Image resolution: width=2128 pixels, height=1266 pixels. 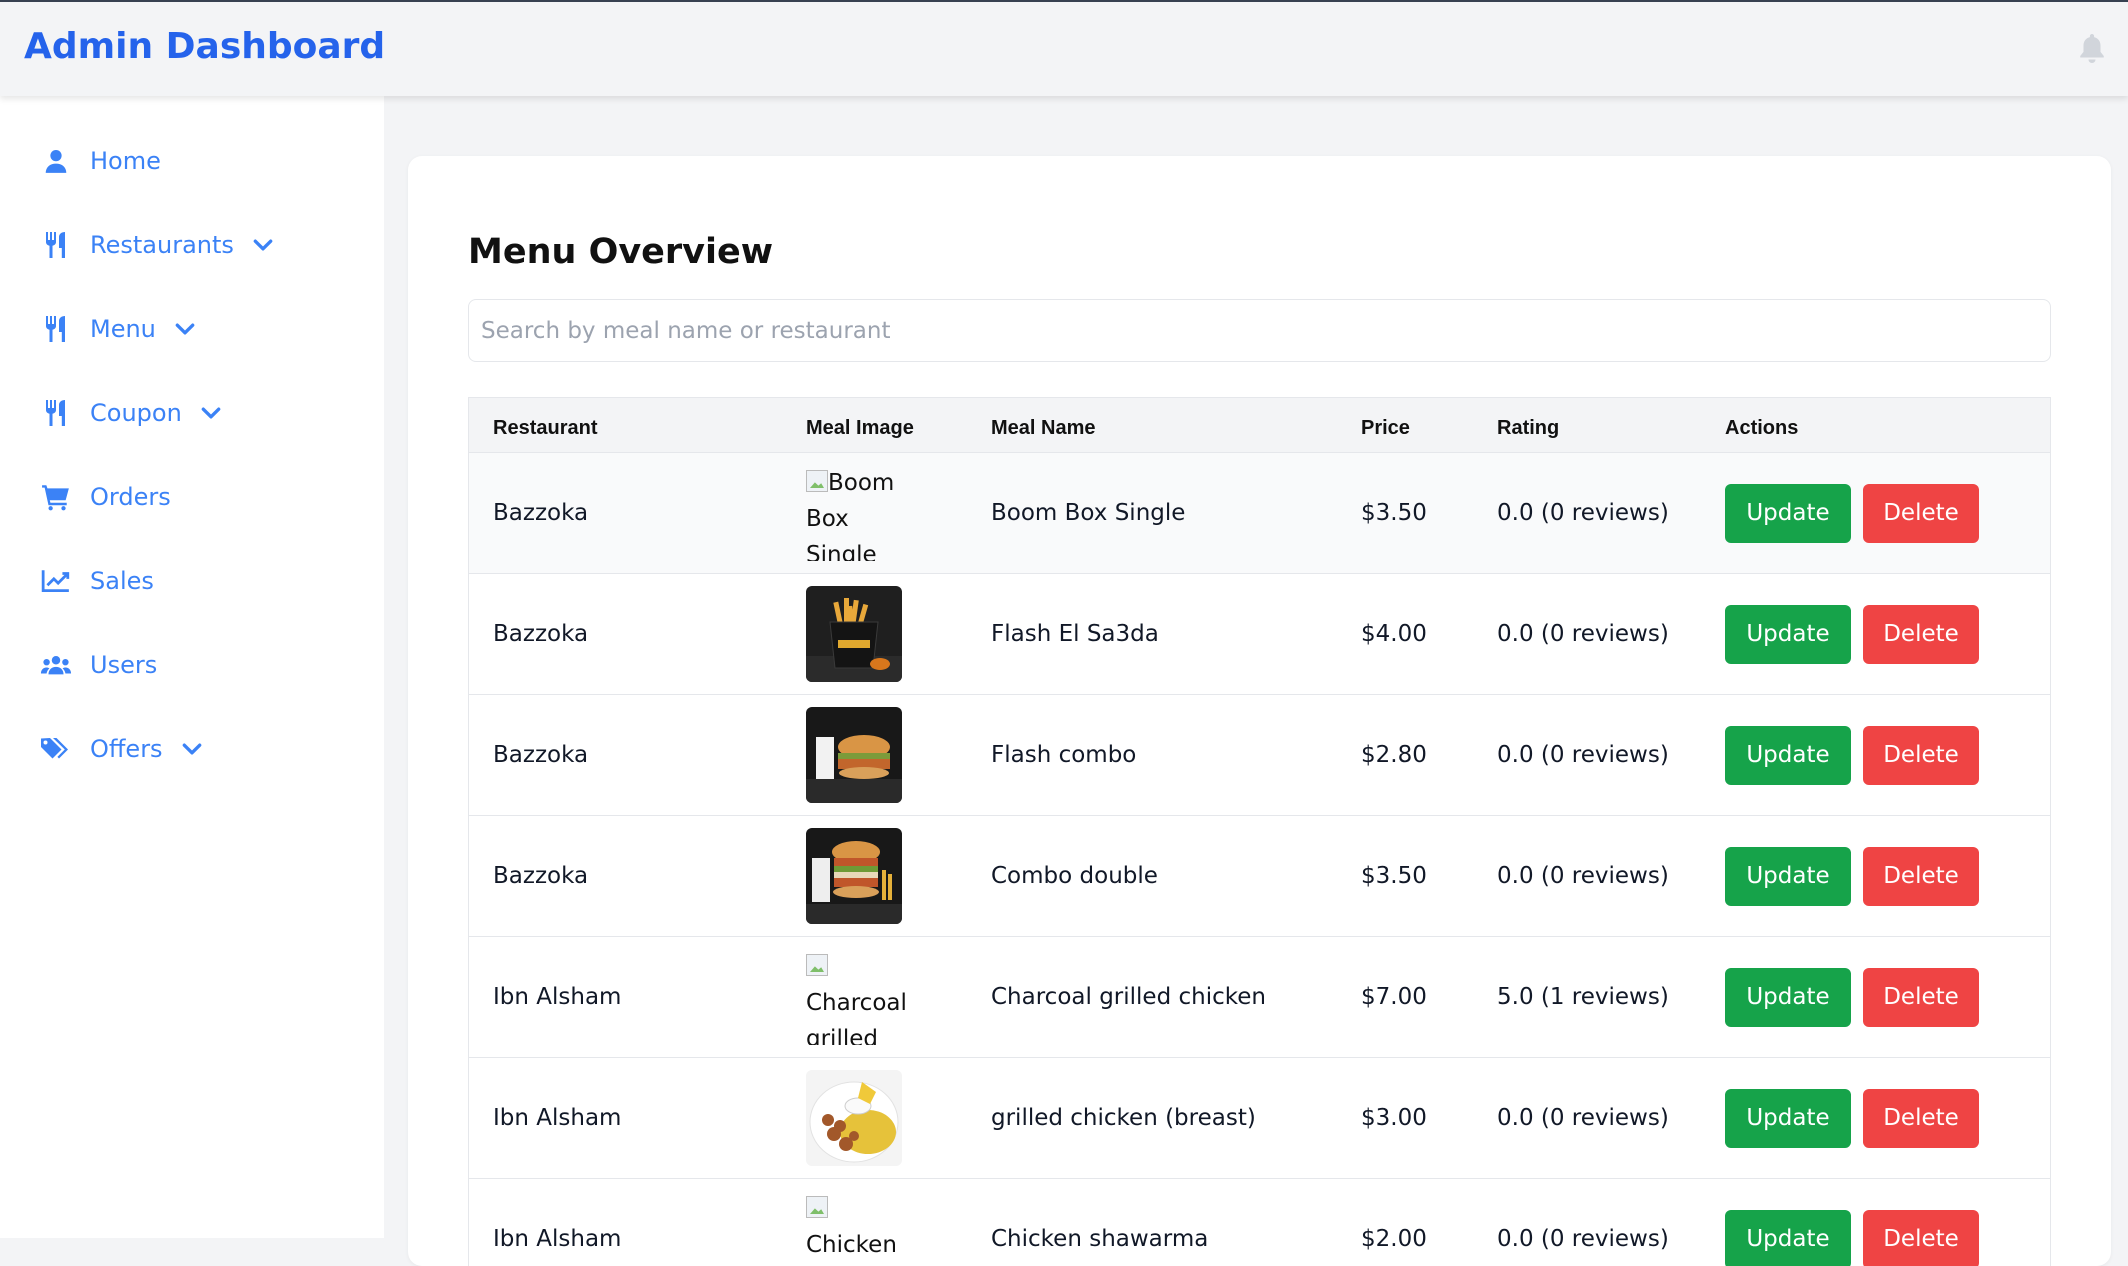 What do you see at coordinates (851, 1245) in the screenshot?
I see `meal-image-alt-text: Chicken` at bounding box center [851, 1245].